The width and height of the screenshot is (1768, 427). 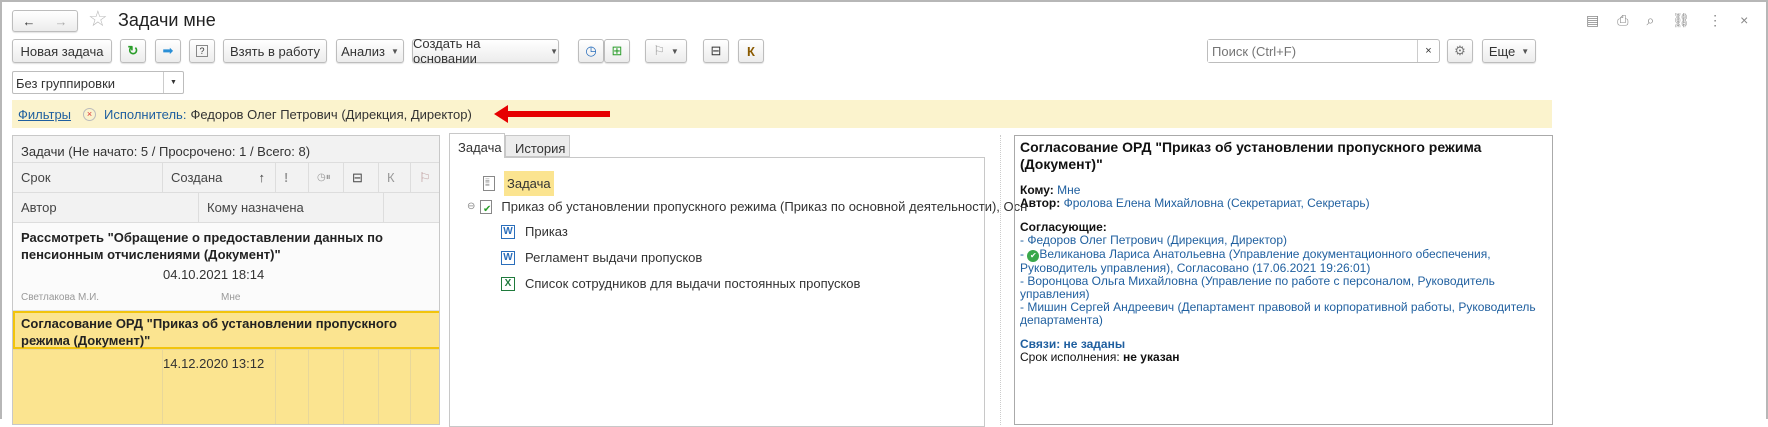 I want to click on to-value: Мне, so click(x=1068, y=190).